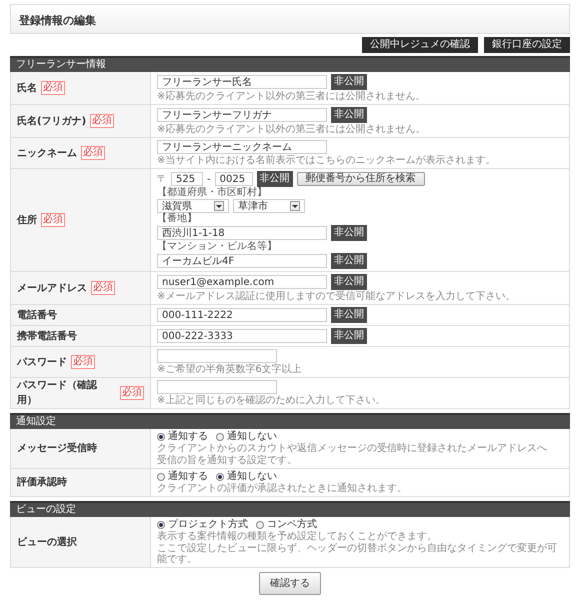 The width and height of the screenshot is (580, 600). I want to click on help-text: ※当サイト内における名前表示ではこちらのニックネームが表示されます。, so click(326, 160).